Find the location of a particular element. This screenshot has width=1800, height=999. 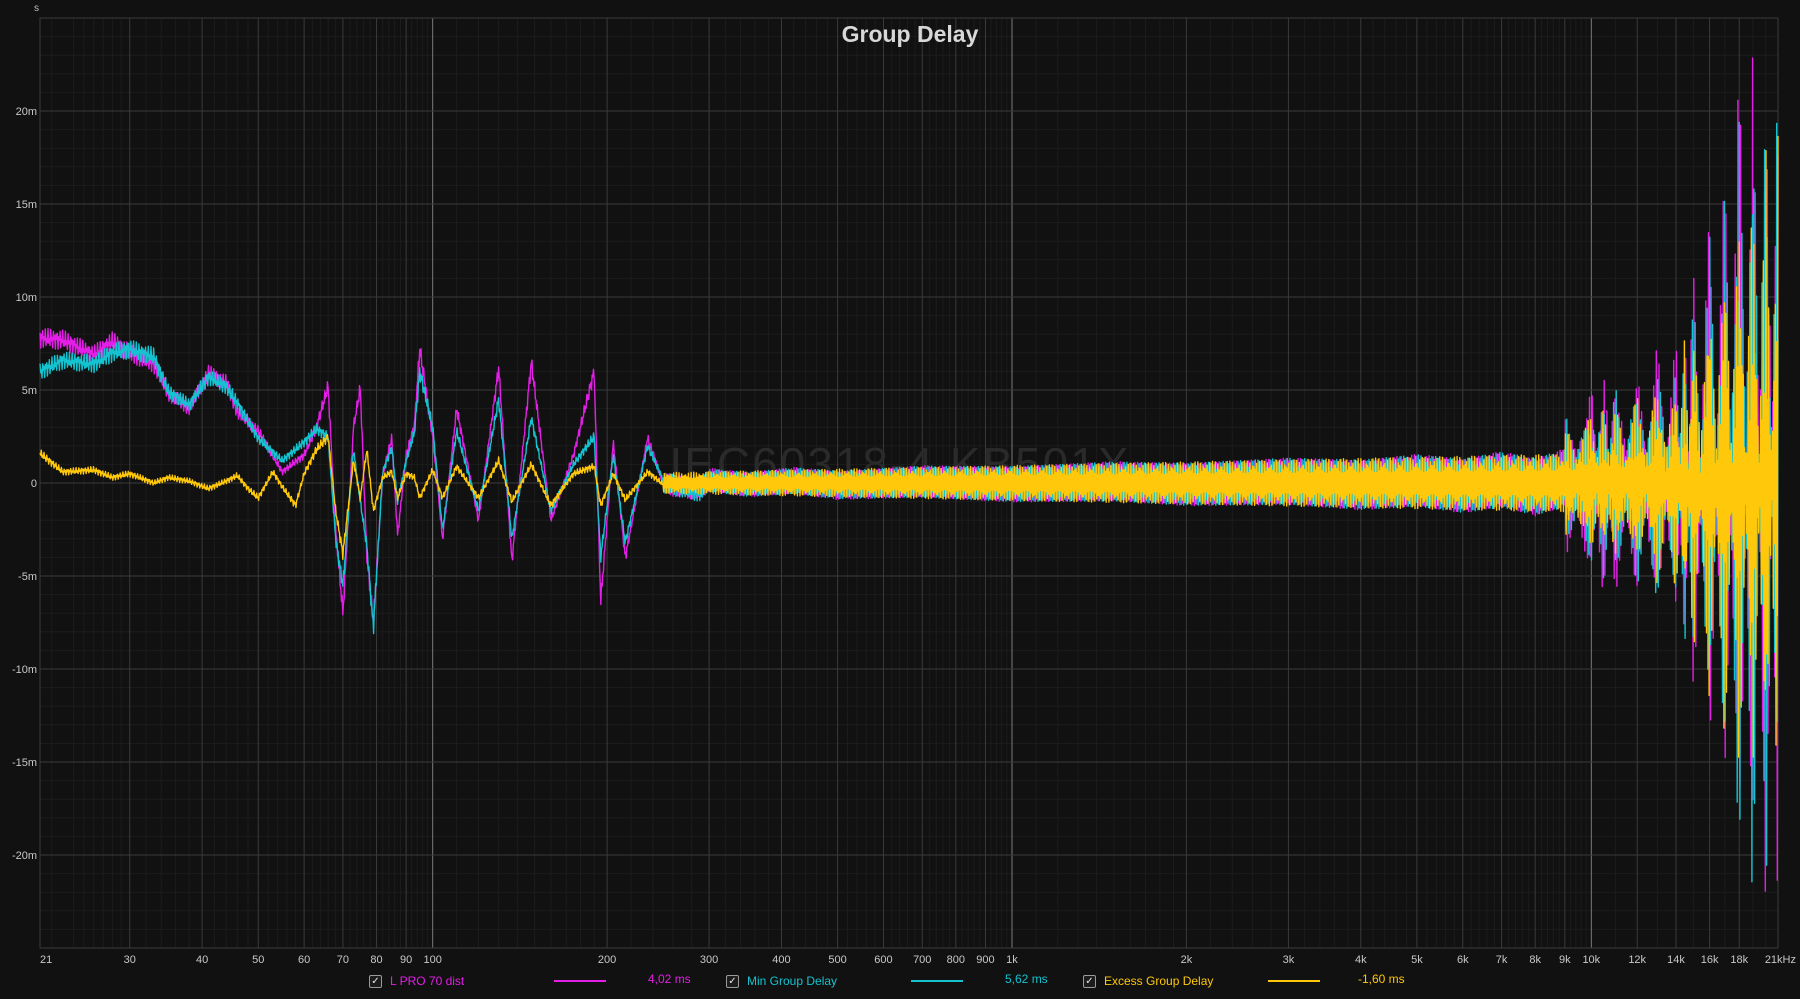

x-tick-label-800: 800 is located at coordinates (956, 959).